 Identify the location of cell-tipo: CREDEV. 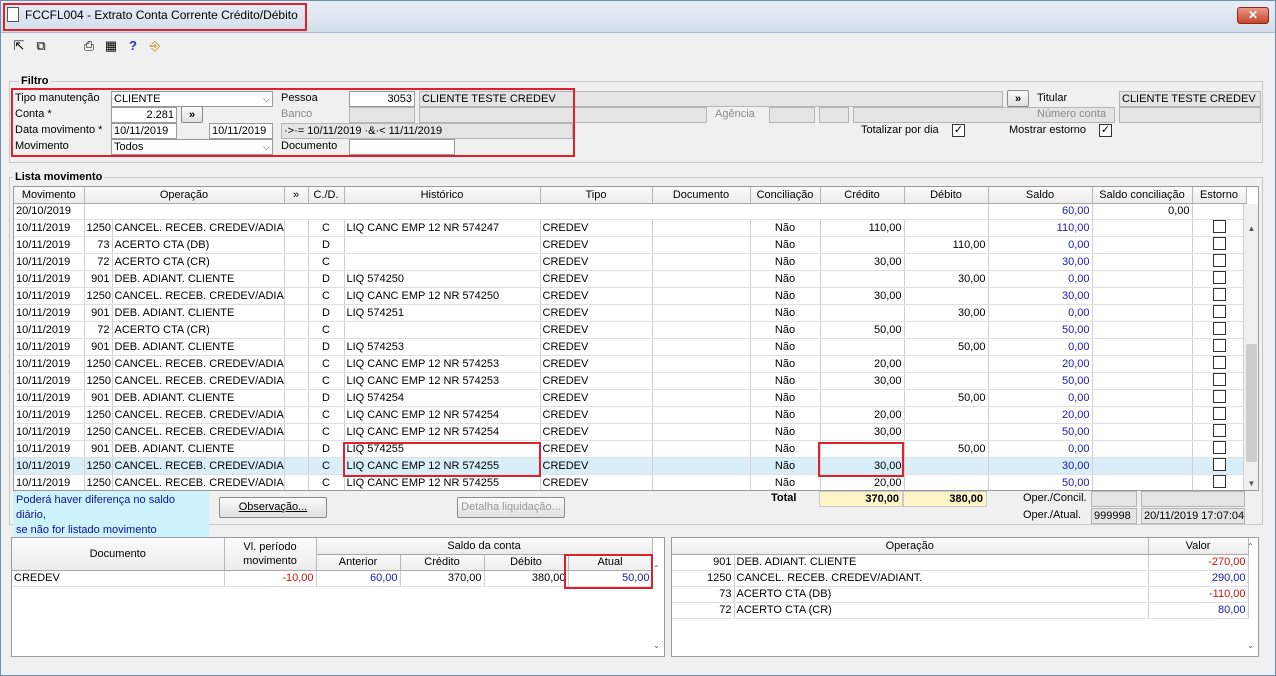
(596, 364).